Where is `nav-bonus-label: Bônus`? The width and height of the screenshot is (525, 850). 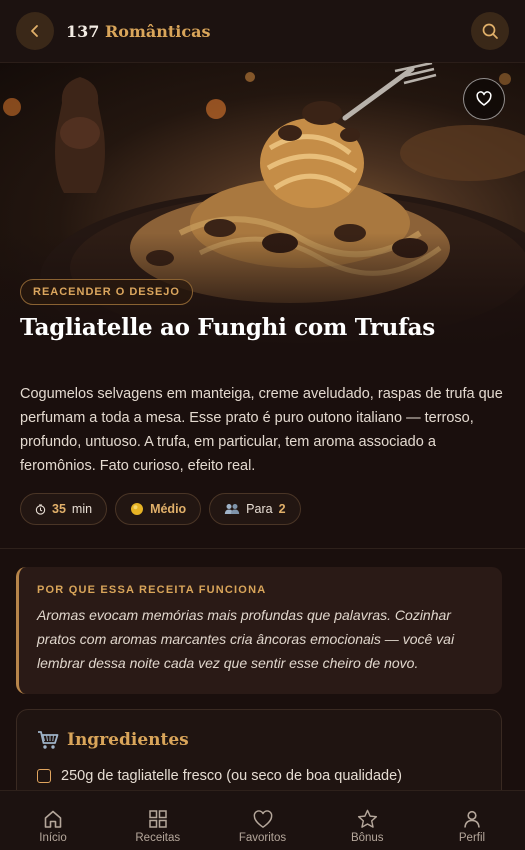 nav-bonus-label: Bônus is located at coordinates (367, 838).